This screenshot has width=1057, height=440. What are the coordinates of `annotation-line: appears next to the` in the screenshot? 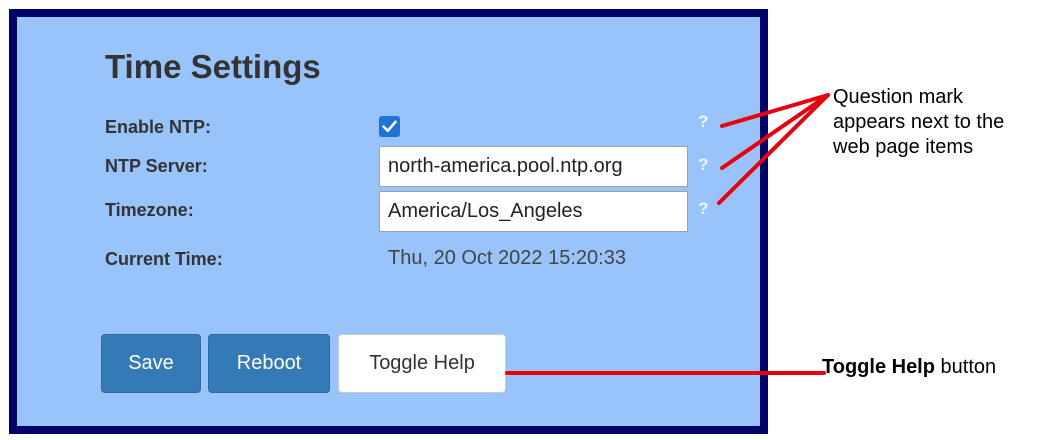 It's located at (919, 122).